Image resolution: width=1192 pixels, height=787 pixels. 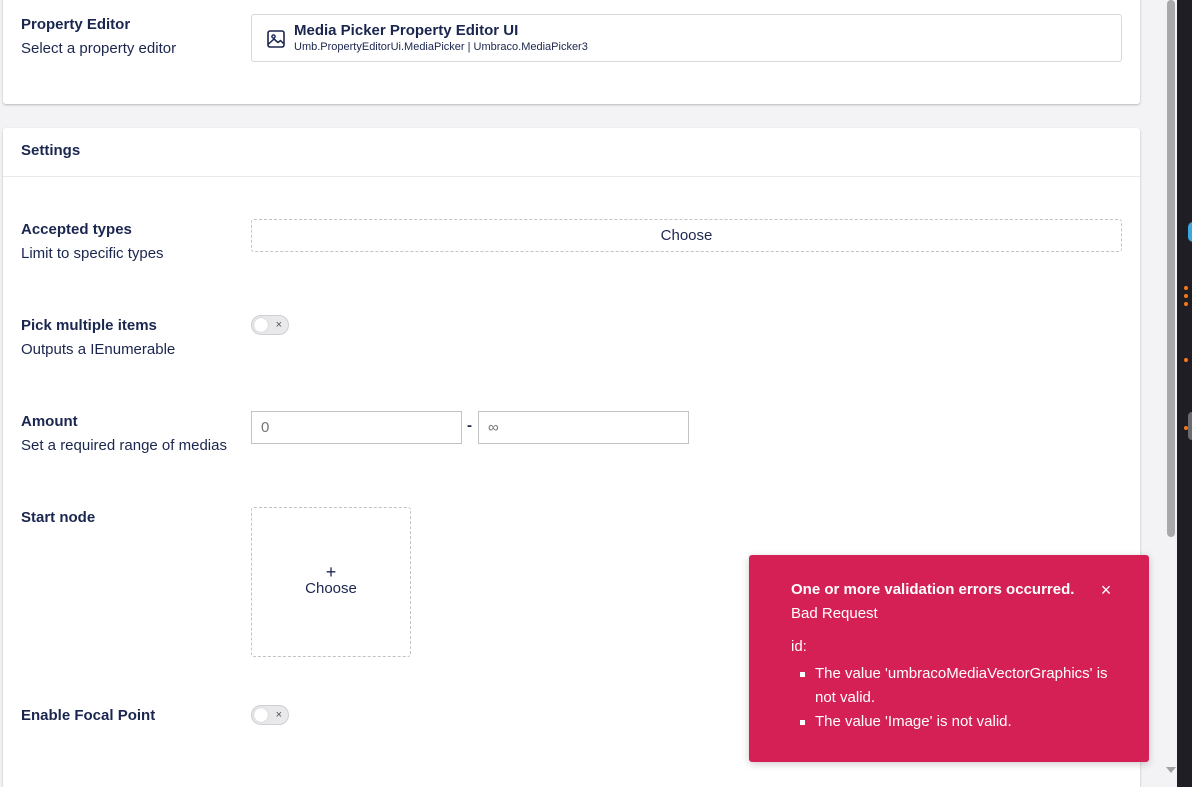 What do you see at coordinates (356, 427) in the screenshot?
I see `amount-min-input` at bounding box center [356, 427].